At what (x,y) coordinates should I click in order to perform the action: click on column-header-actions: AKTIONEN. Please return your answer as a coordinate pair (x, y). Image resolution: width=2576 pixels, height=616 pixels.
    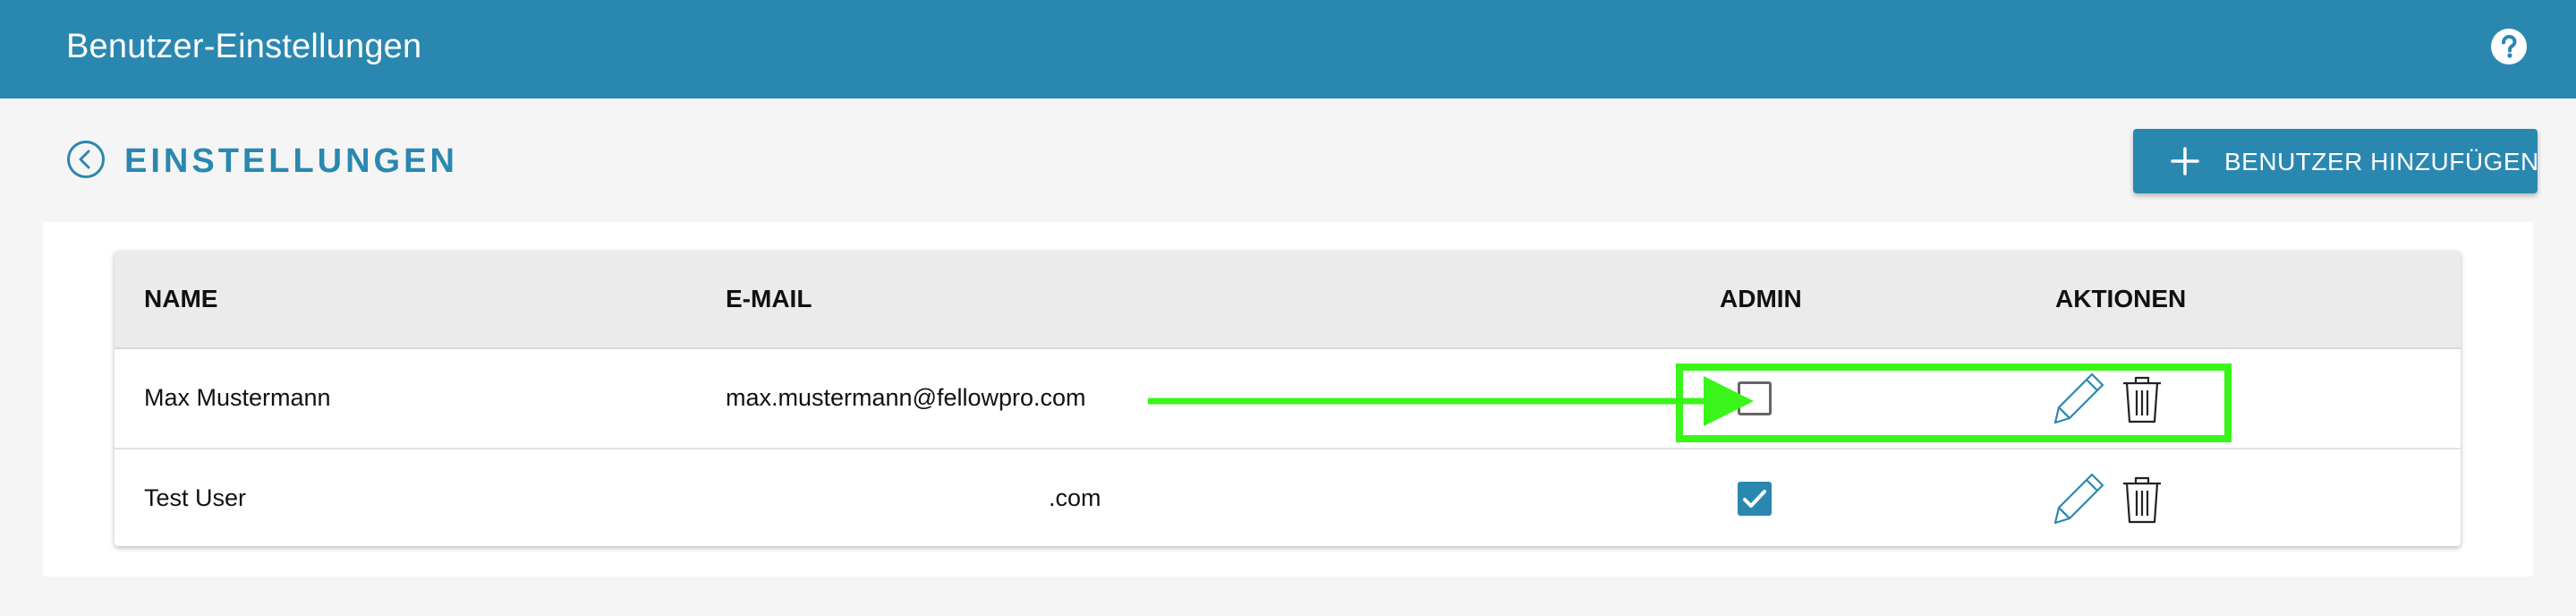
    Looking at the image, I should click on (2121, 298).